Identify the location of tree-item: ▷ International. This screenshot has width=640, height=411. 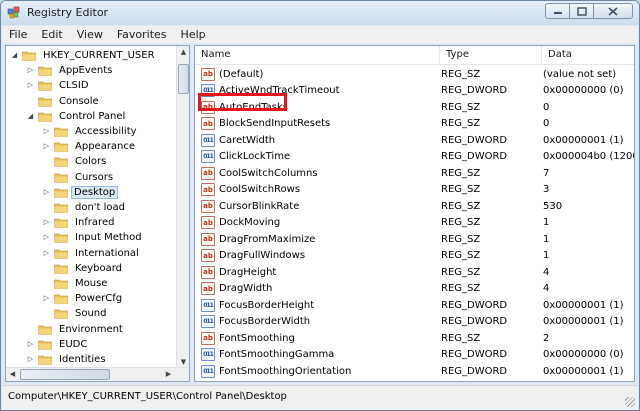
(92, 253).